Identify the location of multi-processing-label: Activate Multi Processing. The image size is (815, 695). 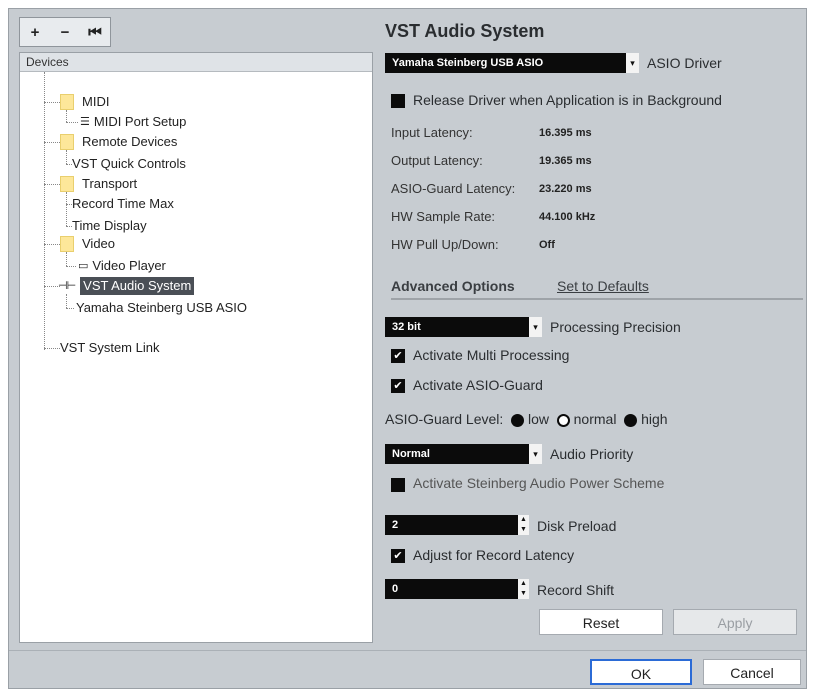
(491, 355).